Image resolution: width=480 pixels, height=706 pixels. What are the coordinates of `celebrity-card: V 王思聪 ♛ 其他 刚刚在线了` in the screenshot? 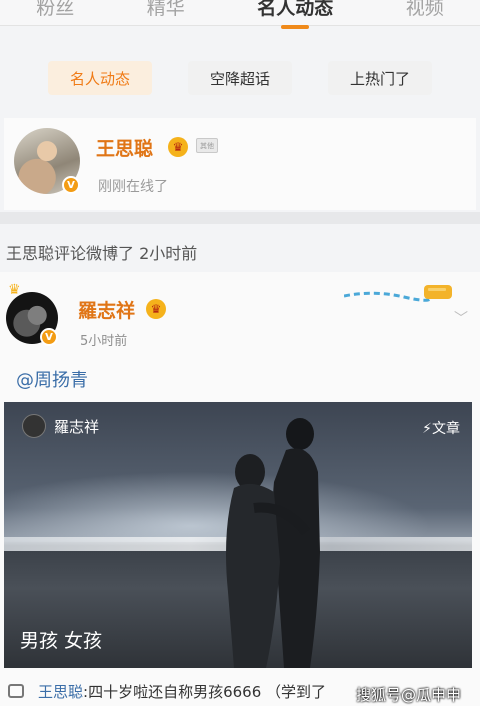 It's located at (240, 164).